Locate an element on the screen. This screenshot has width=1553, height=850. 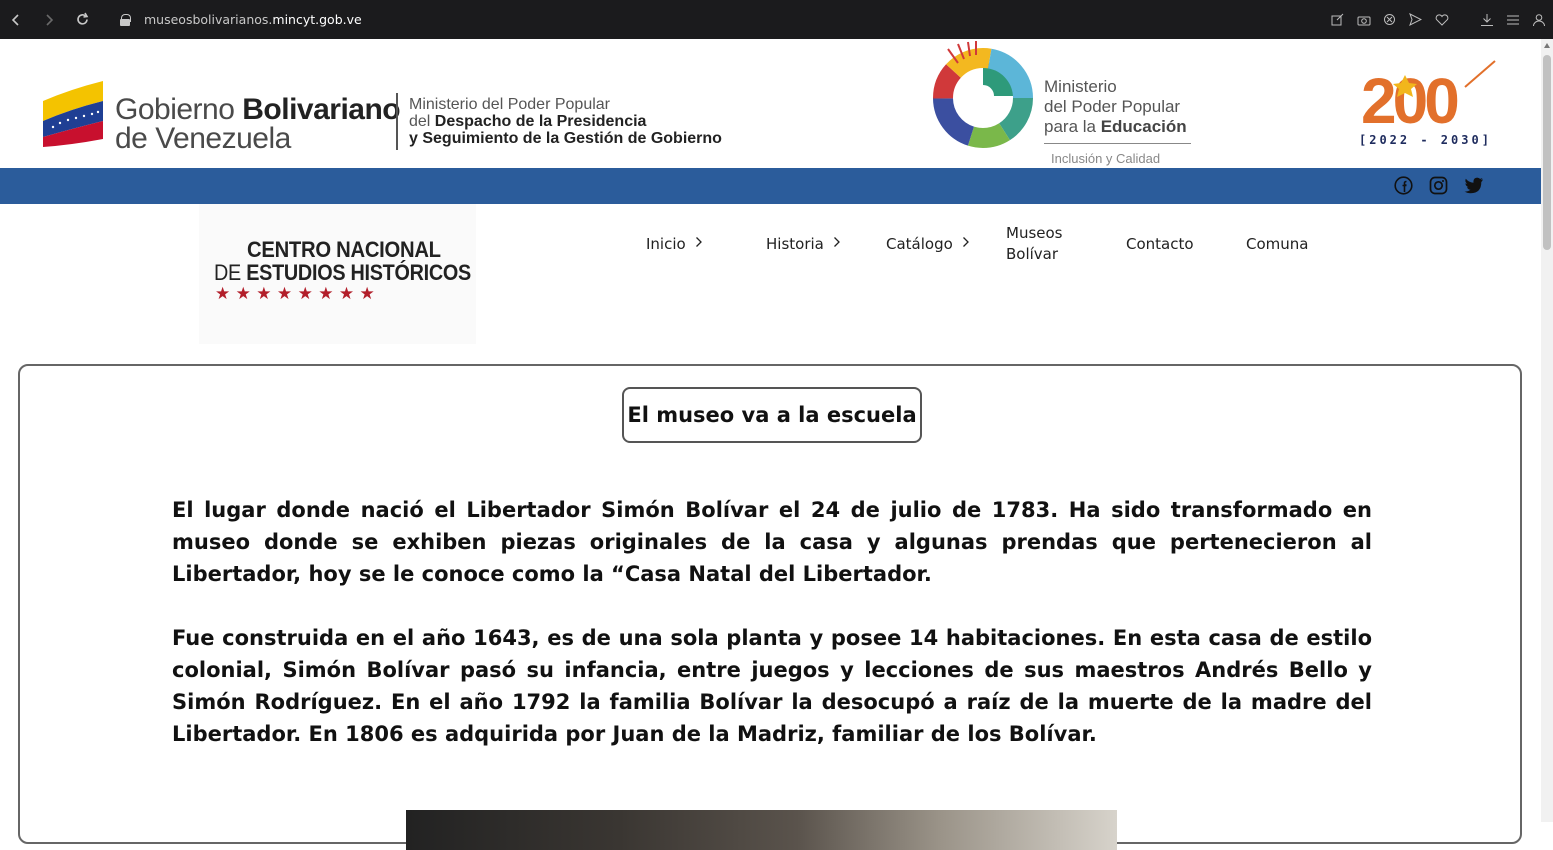
nav-contacto-label: Contacto is located at coordinates (1160, 244).